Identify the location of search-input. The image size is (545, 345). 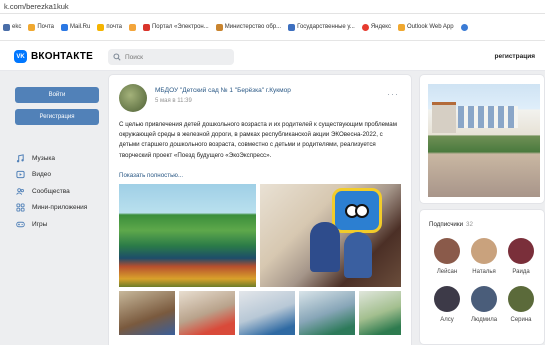
(175, 57).